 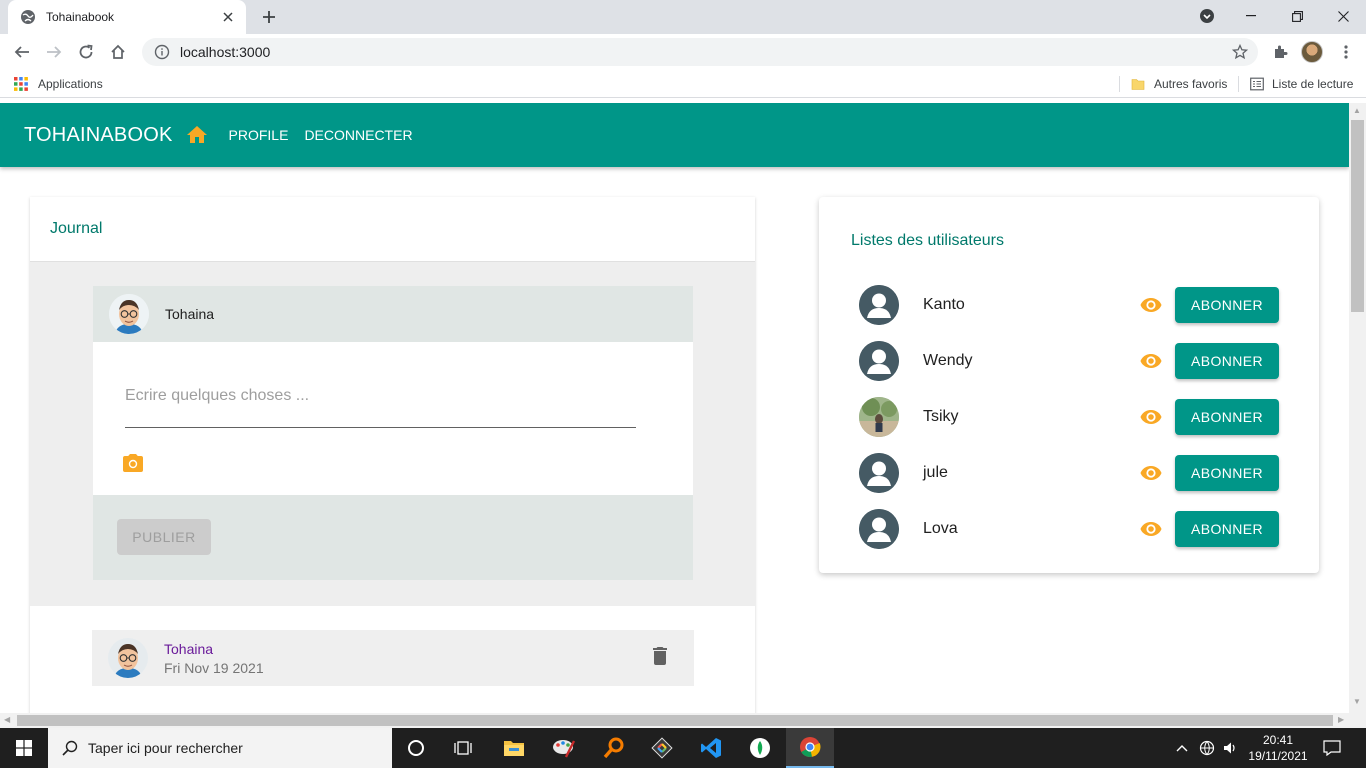 What do you see at coordinates (1257, 84) in the screenshot?
I see `reading-list-icon` at bounding box center [1257, 84].